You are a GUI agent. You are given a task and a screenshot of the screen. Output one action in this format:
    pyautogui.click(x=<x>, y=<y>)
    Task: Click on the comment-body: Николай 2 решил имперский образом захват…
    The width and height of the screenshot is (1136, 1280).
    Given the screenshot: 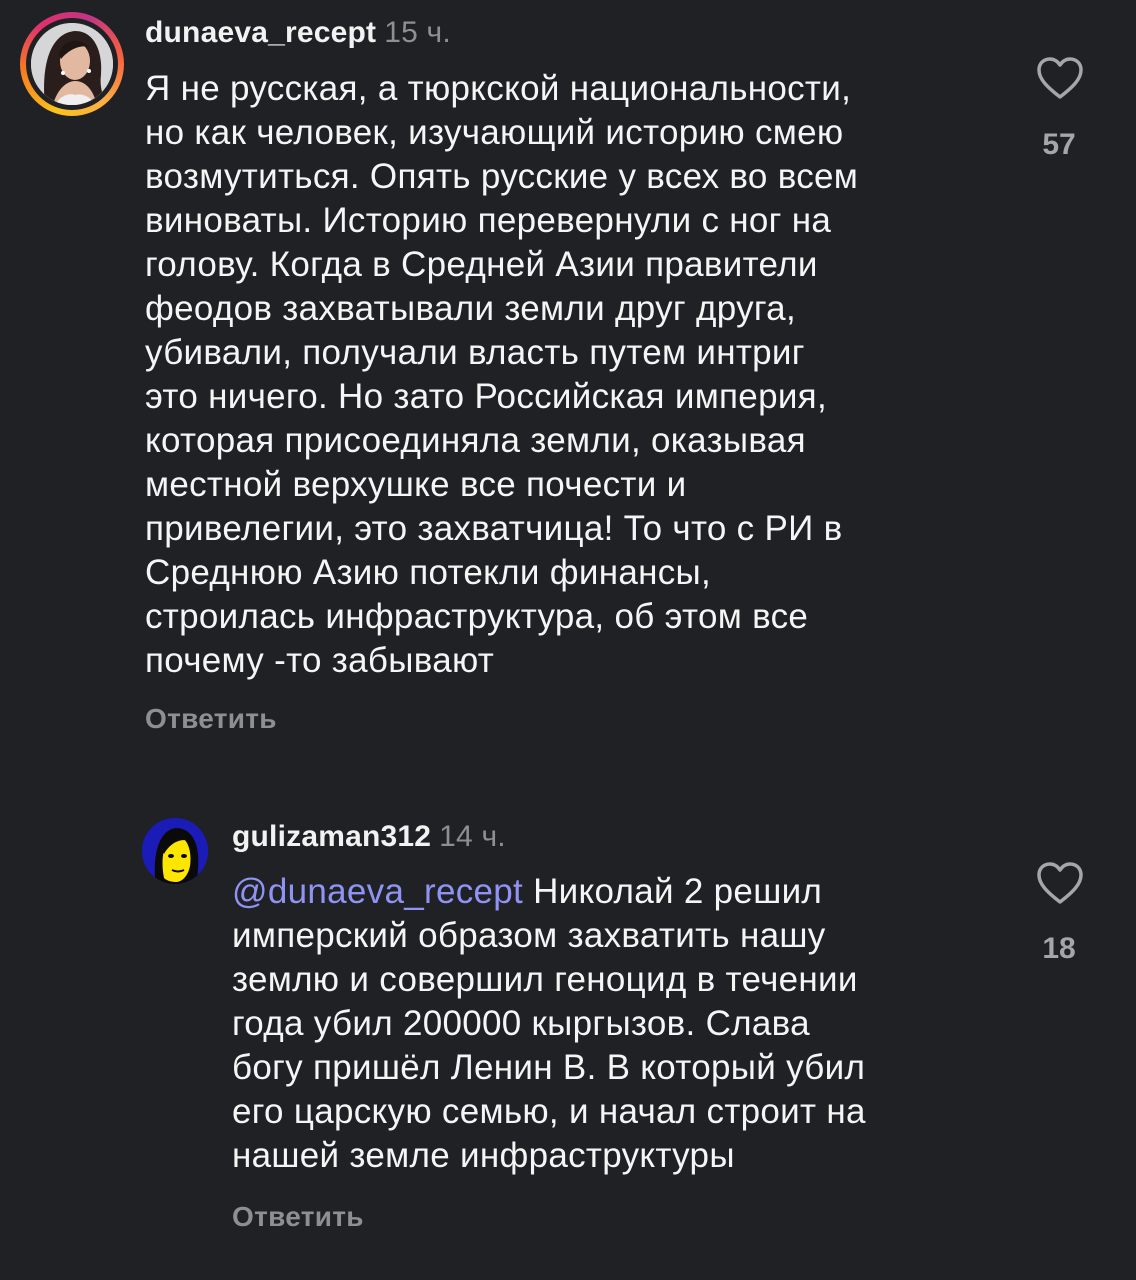 What is the action you would take?
    pyautogui.click(x=549, y=1023)
    